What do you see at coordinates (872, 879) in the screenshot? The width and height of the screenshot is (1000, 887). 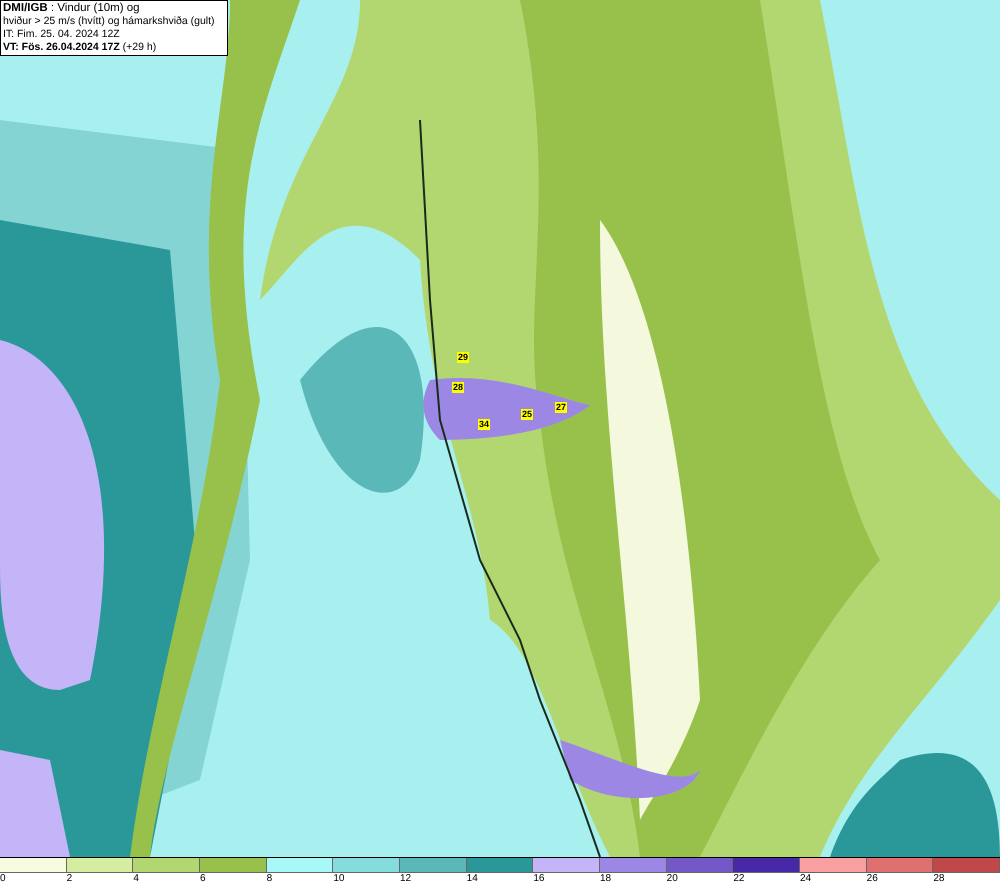 I see `legend-label: 26` at bounding box center [872, 879].